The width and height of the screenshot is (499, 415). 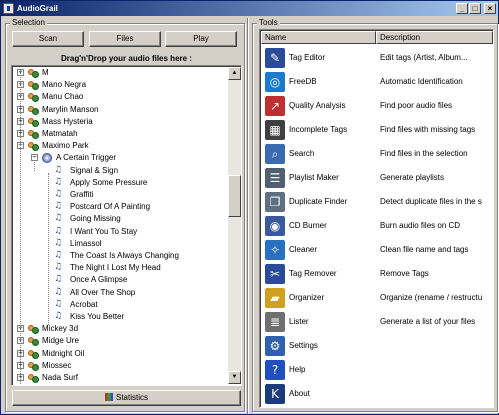 What do you see at coordinates (121, 85) in the screenshot?
I see `tree-artist-item: + Mano Negra` at bounding box center [121, 85].